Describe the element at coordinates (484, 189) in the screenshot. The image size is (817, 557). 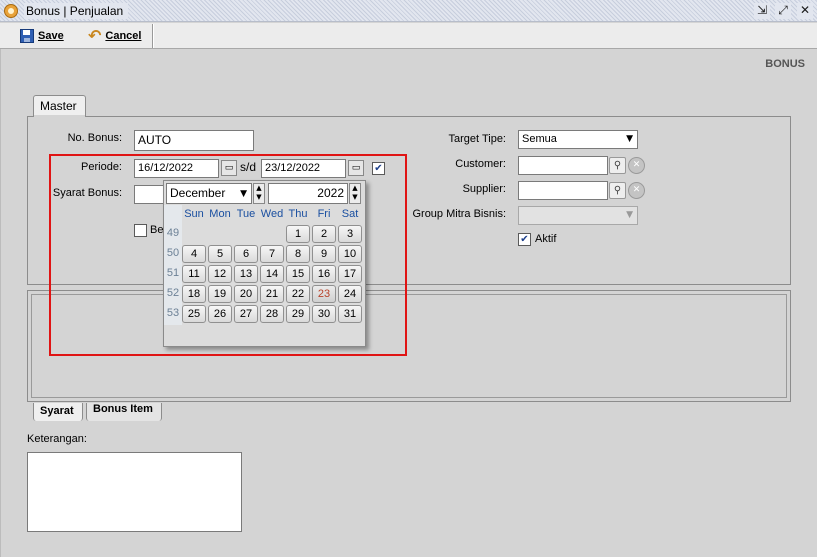
I see `supplier-label: Supplier:` at that location.